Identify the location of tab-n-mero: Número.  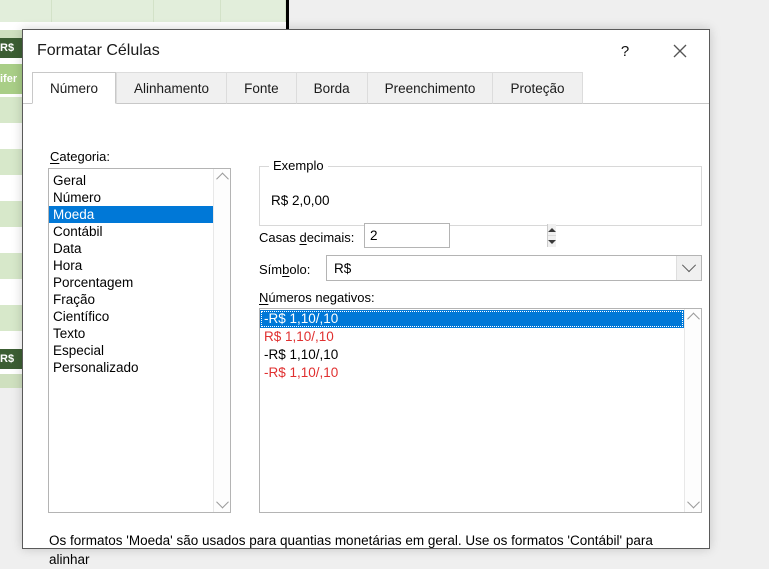
(74, 88).